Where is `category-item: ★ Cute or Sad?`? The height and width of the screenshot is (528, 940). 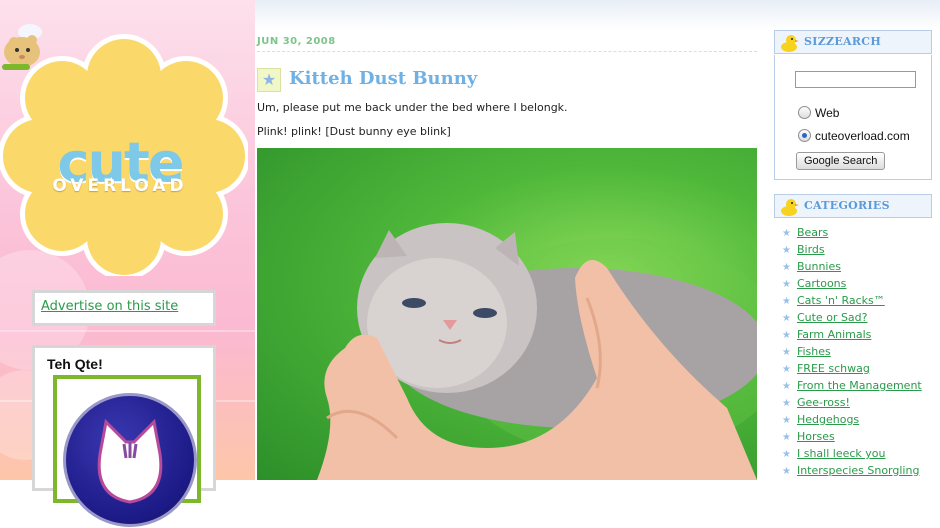 category-item: ★ Cute or Sad? is located at coordinates (852, 317).